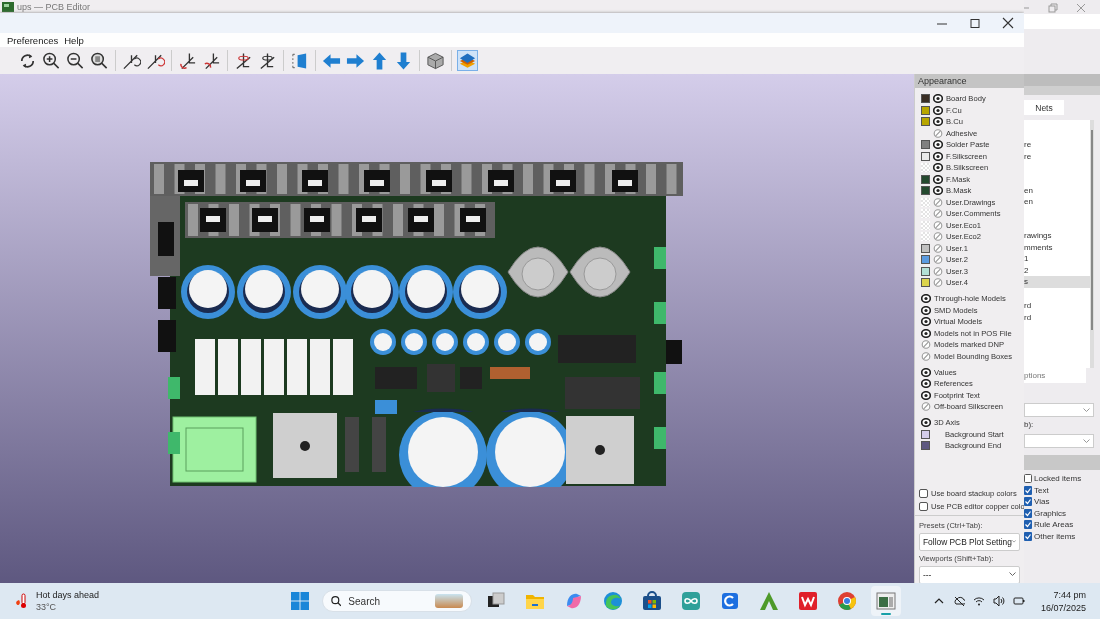 This screenshot has height=619, width=1100. What do you see at coordinates (847, 601) in the screenshot?
I see `circle-logo-icon` at bounding box center [847, 601].